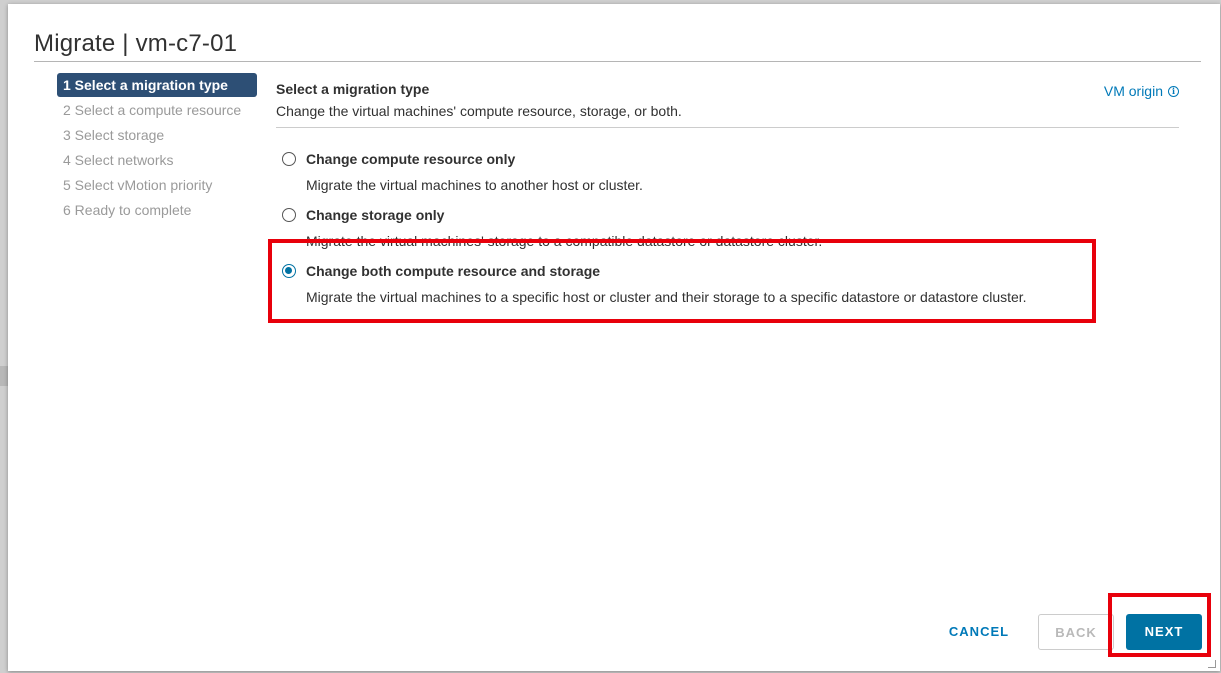 The image size is (1221, 673). I want to click on vm-origin-label: VM origin, so click(1133, 91).